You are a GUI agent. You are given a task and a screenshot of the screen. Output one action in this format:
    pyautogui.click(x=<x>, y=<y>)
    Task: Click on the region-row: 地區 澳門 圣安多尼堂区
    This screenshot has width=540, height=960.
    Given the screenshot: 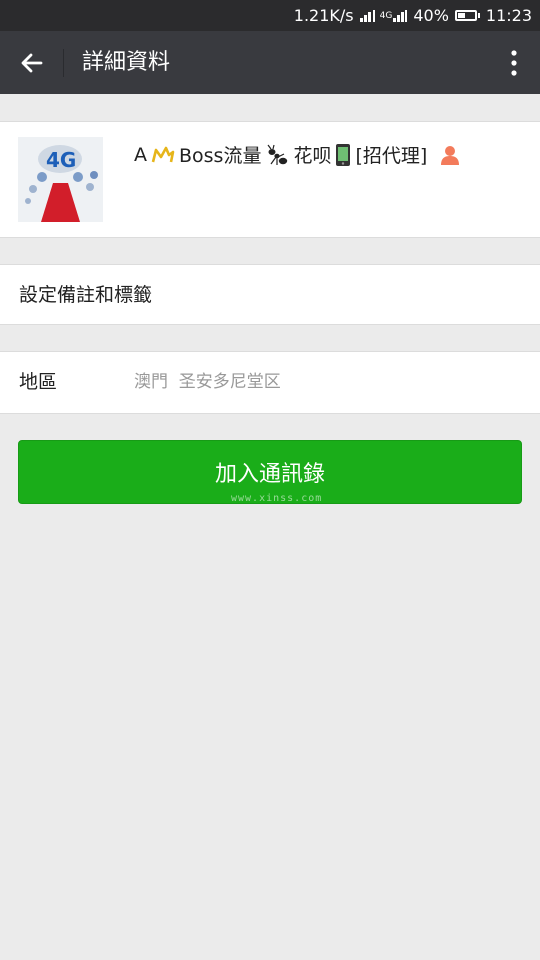 What is the action you would take?
    pyautogui.click(x=270, y=382)
    